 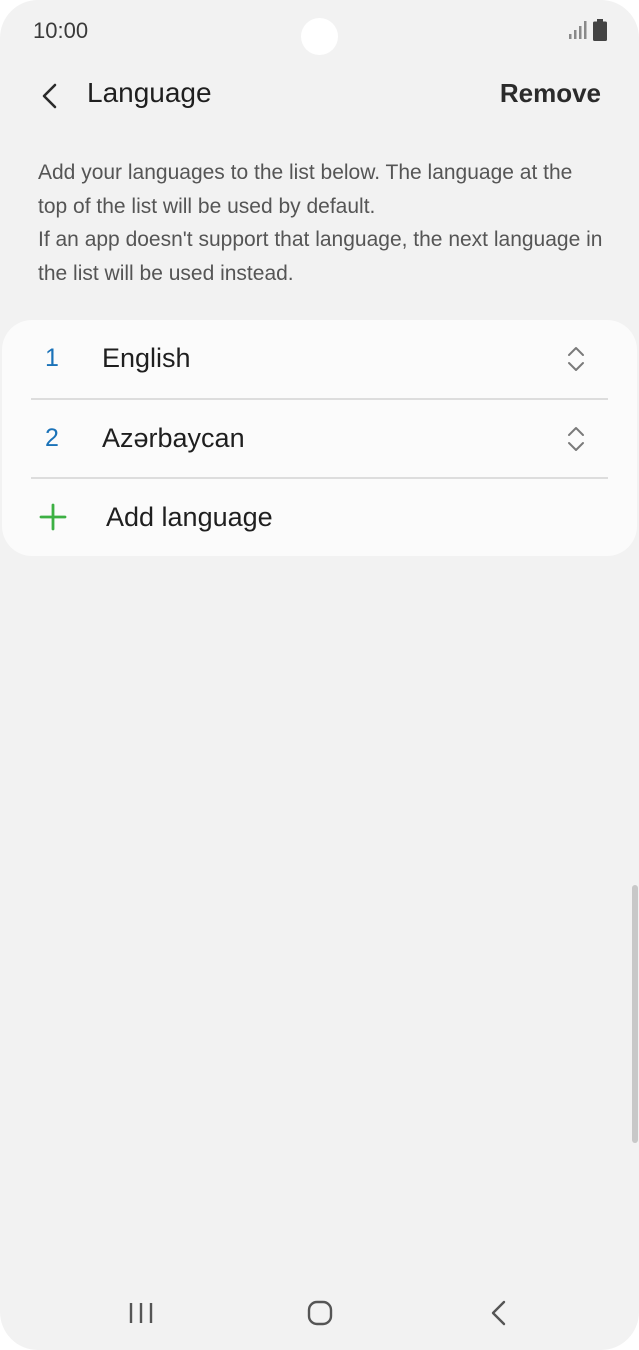 What do you see at coordinates (319, 517) in the screenshot?
I see `add-language-button: Add language` at bounding box center [319, 517].